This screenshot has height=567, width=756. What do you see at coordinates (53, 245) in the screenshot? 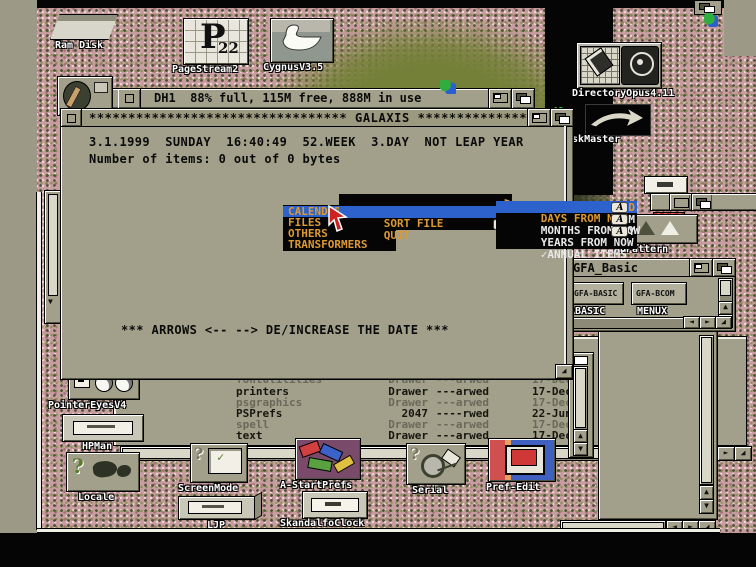
I see `scroll-track` at bounding box center [53, 245].